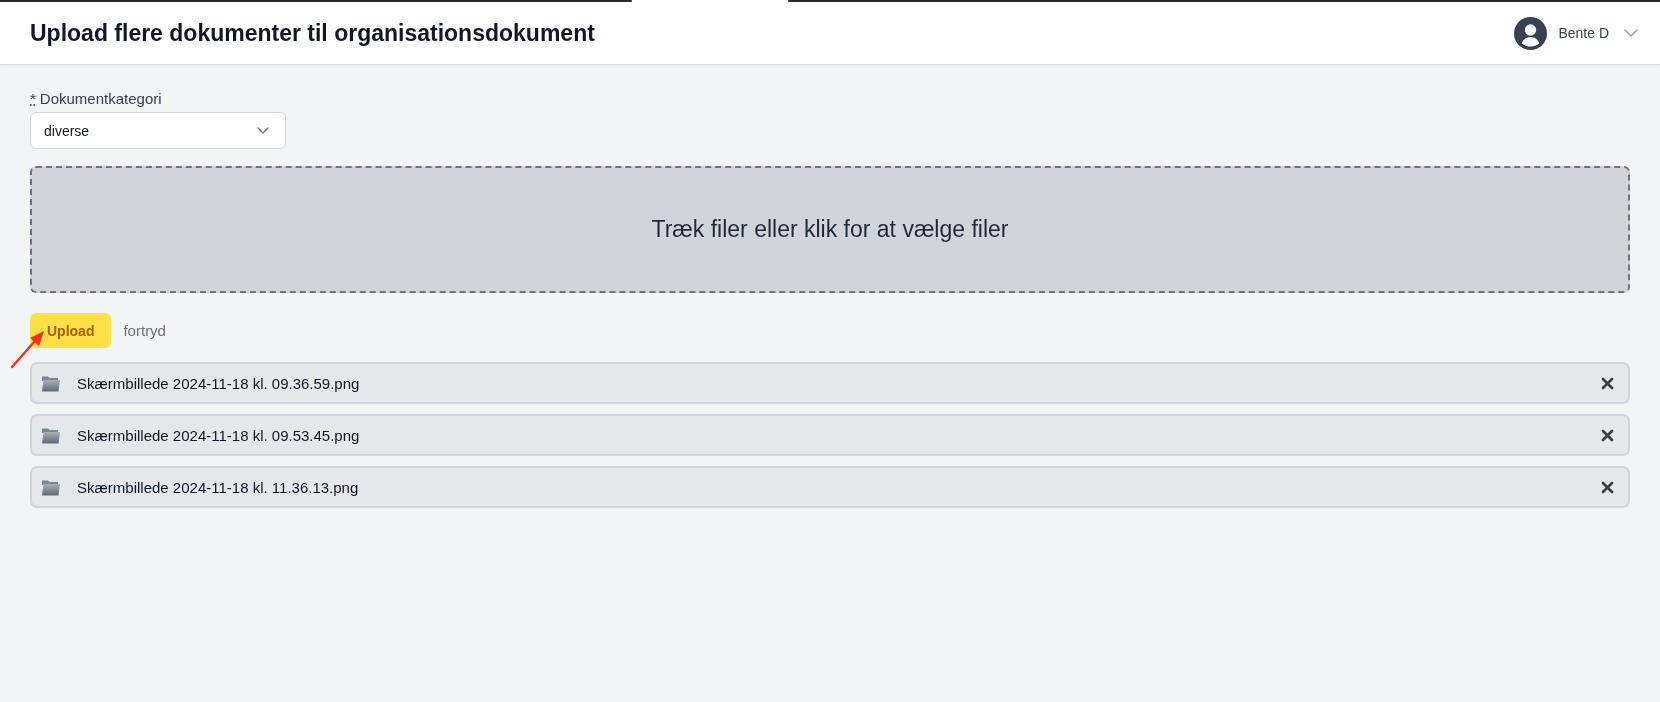  Describe the element at coordinates (1531, 33) in the screenshot. I see `avatar-icon` at that location.